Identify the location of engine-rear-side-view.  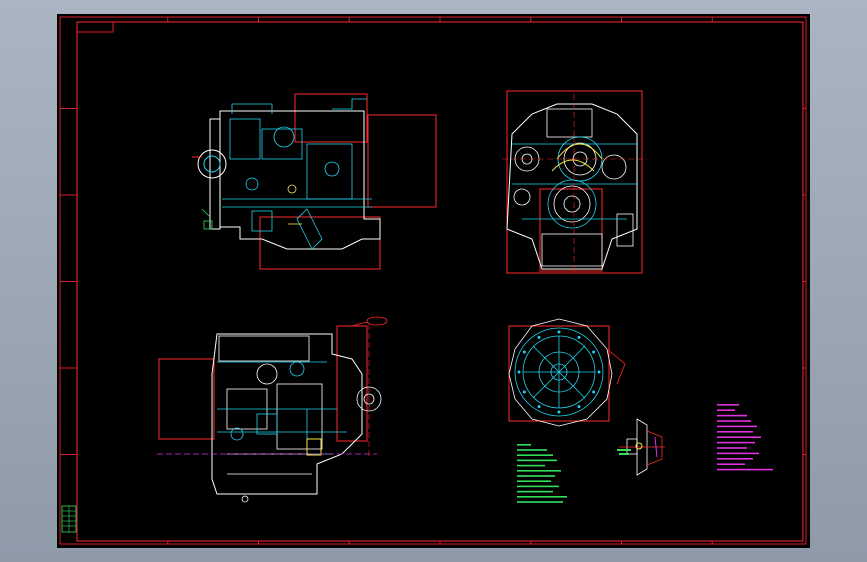
(272, 409).